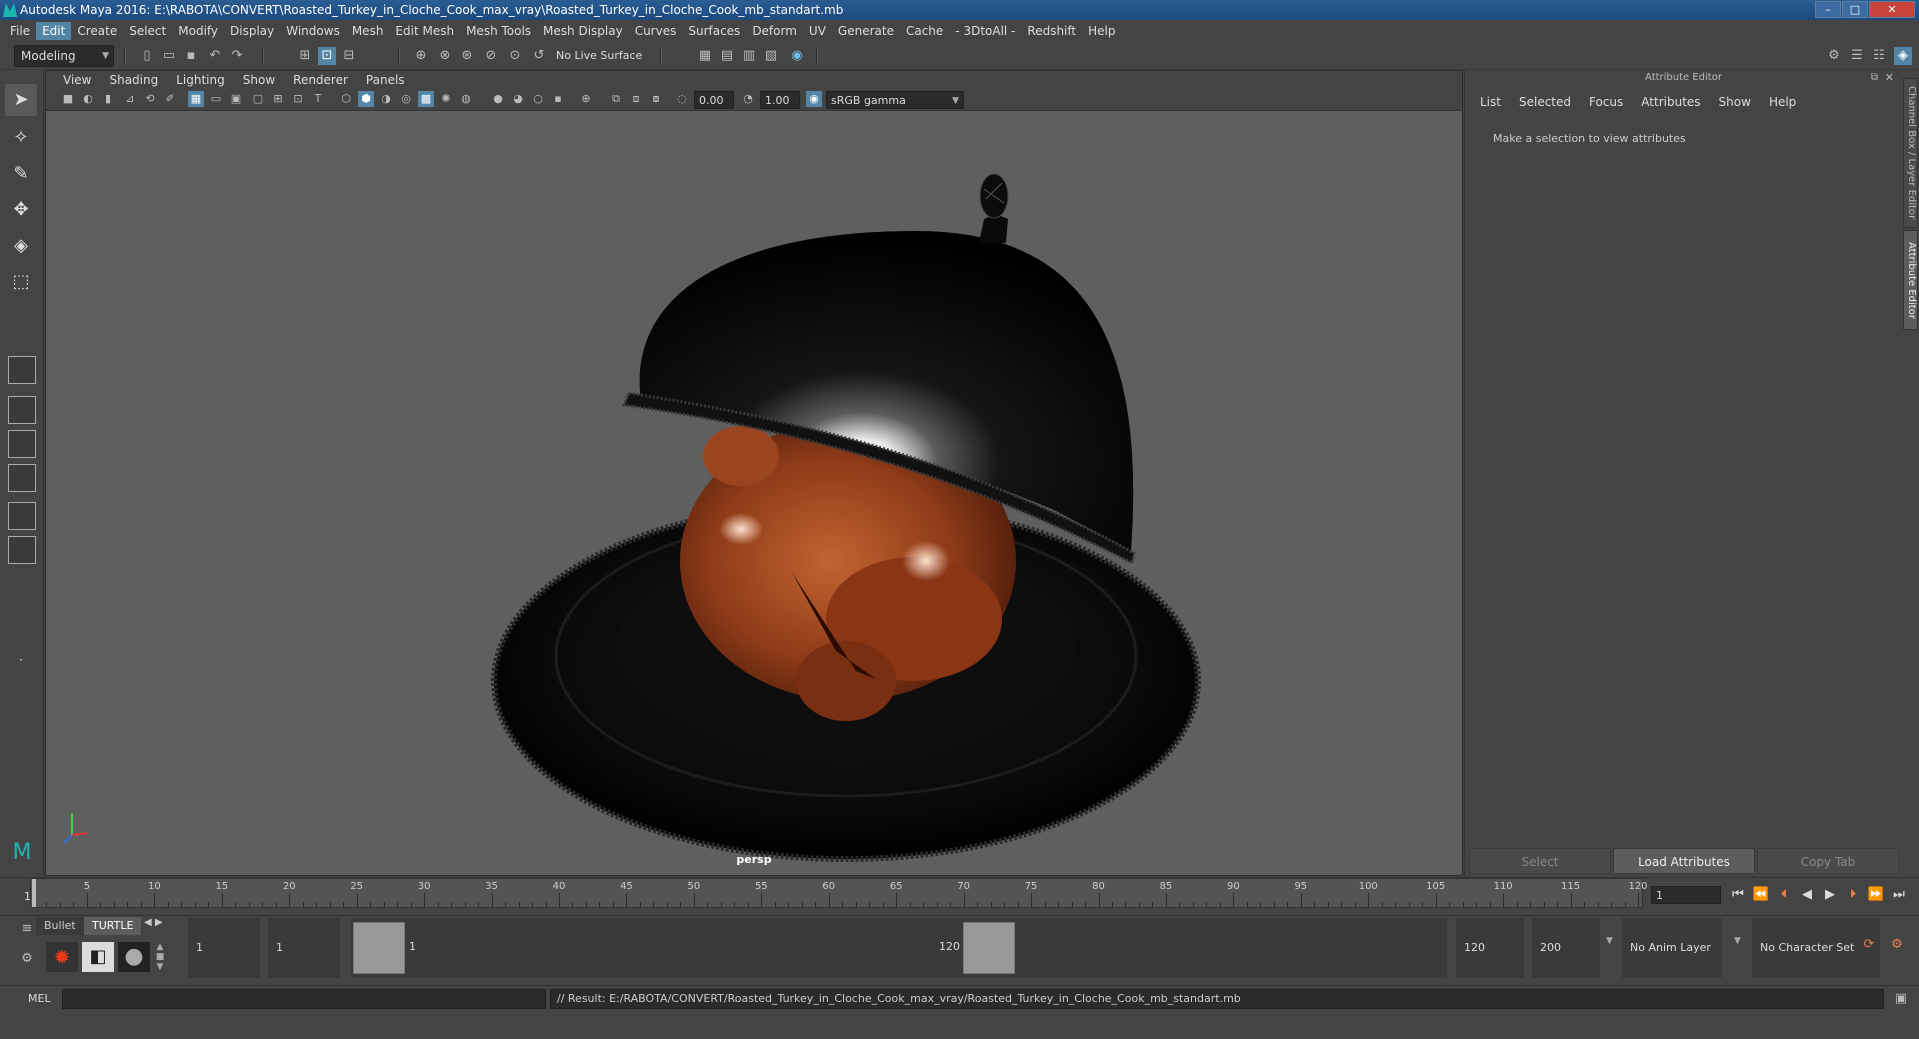 This screenshot has width=1919, height=1039. Describe the element at coordinates (518, 99) in the screenshot. I see `motion-blur-icon: ◕` at that location.